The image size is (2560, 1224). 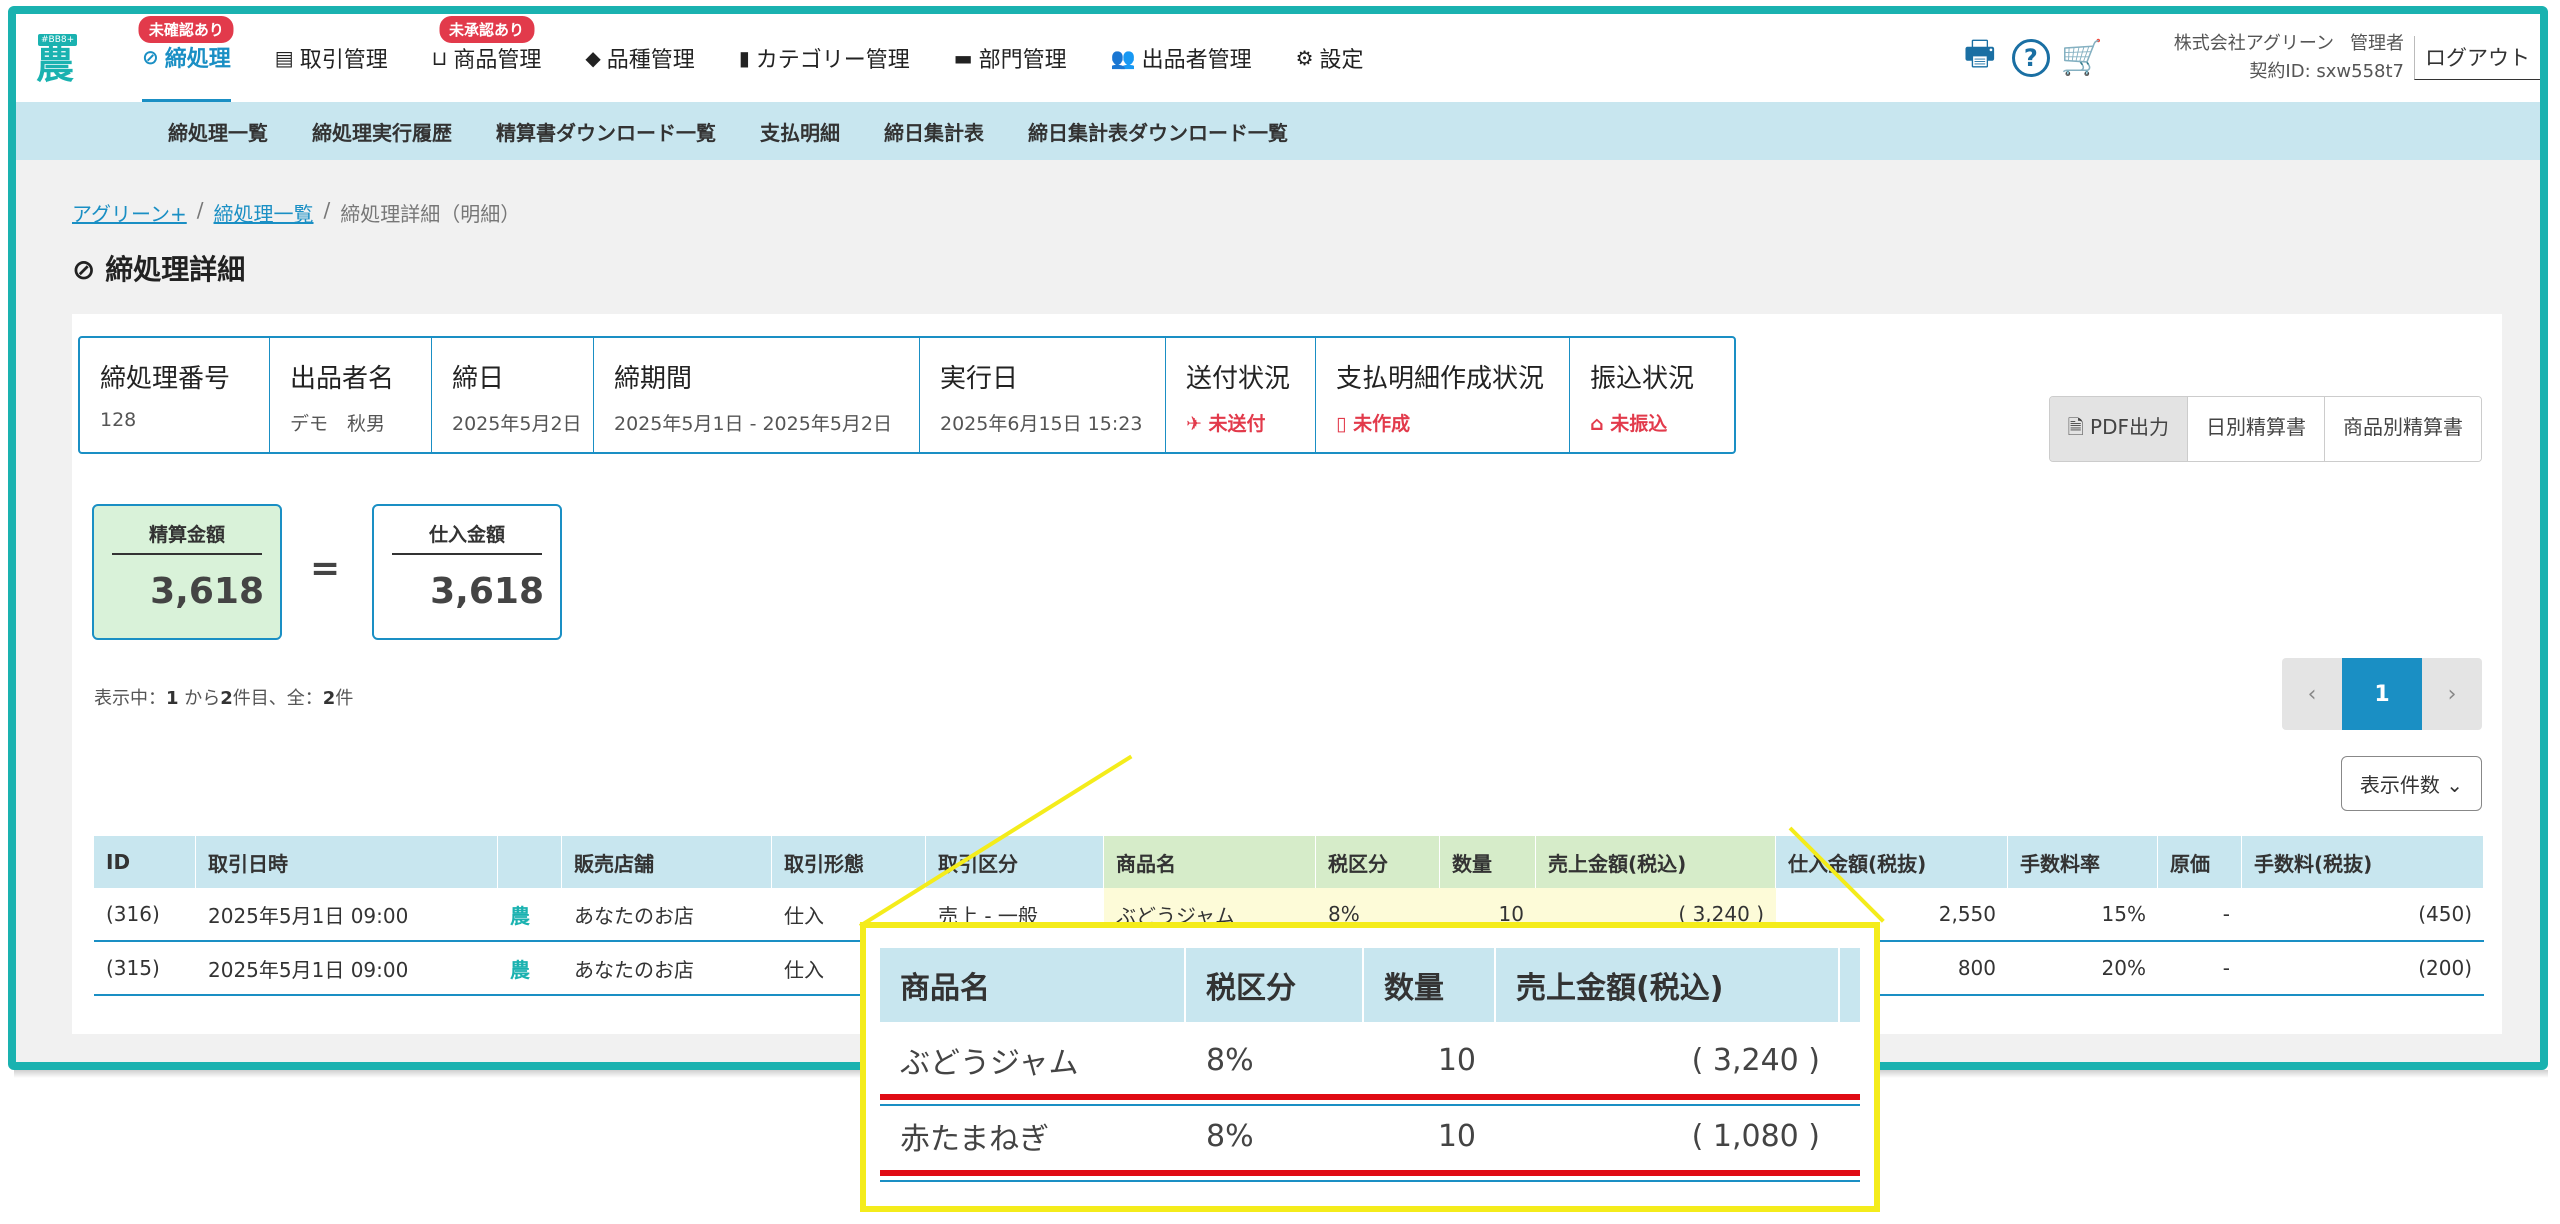 What do you see at coordinates (1043, 395) in the screenshot?
I see `exec-date-cell: 実行日 2025年6月15日 15:23` at bounding box center [1043, 395].